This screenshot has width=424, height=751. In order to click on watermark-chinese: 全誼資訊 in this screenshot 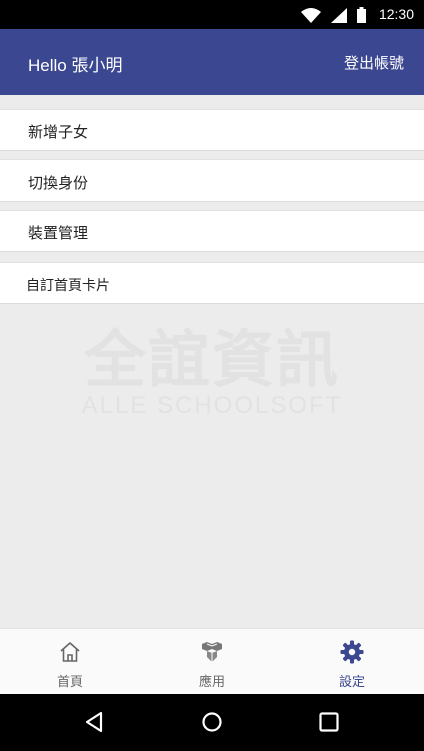, I will do `click(211, 359)`.